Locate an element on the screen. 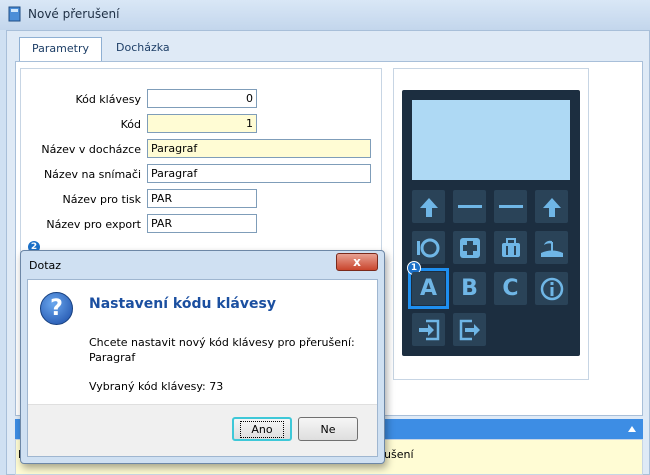 The width and height of the screenshot is (650, 475). chevron-up-icon is located at coordinates (632, 429).